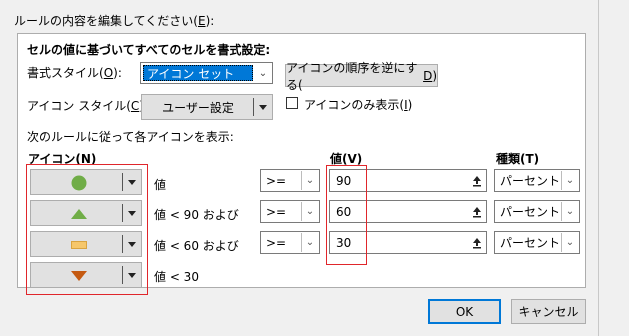  What do you see at coordinates (210, 21) in the screenshot?
I see `edit-rule-suffix: ):` at bounding box center [210, 21].